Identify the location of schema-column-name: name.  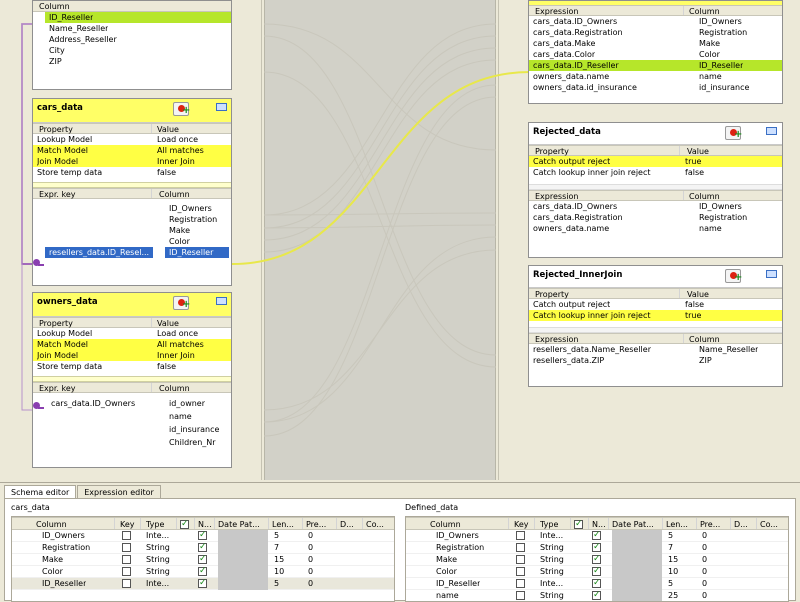
(447, 595).